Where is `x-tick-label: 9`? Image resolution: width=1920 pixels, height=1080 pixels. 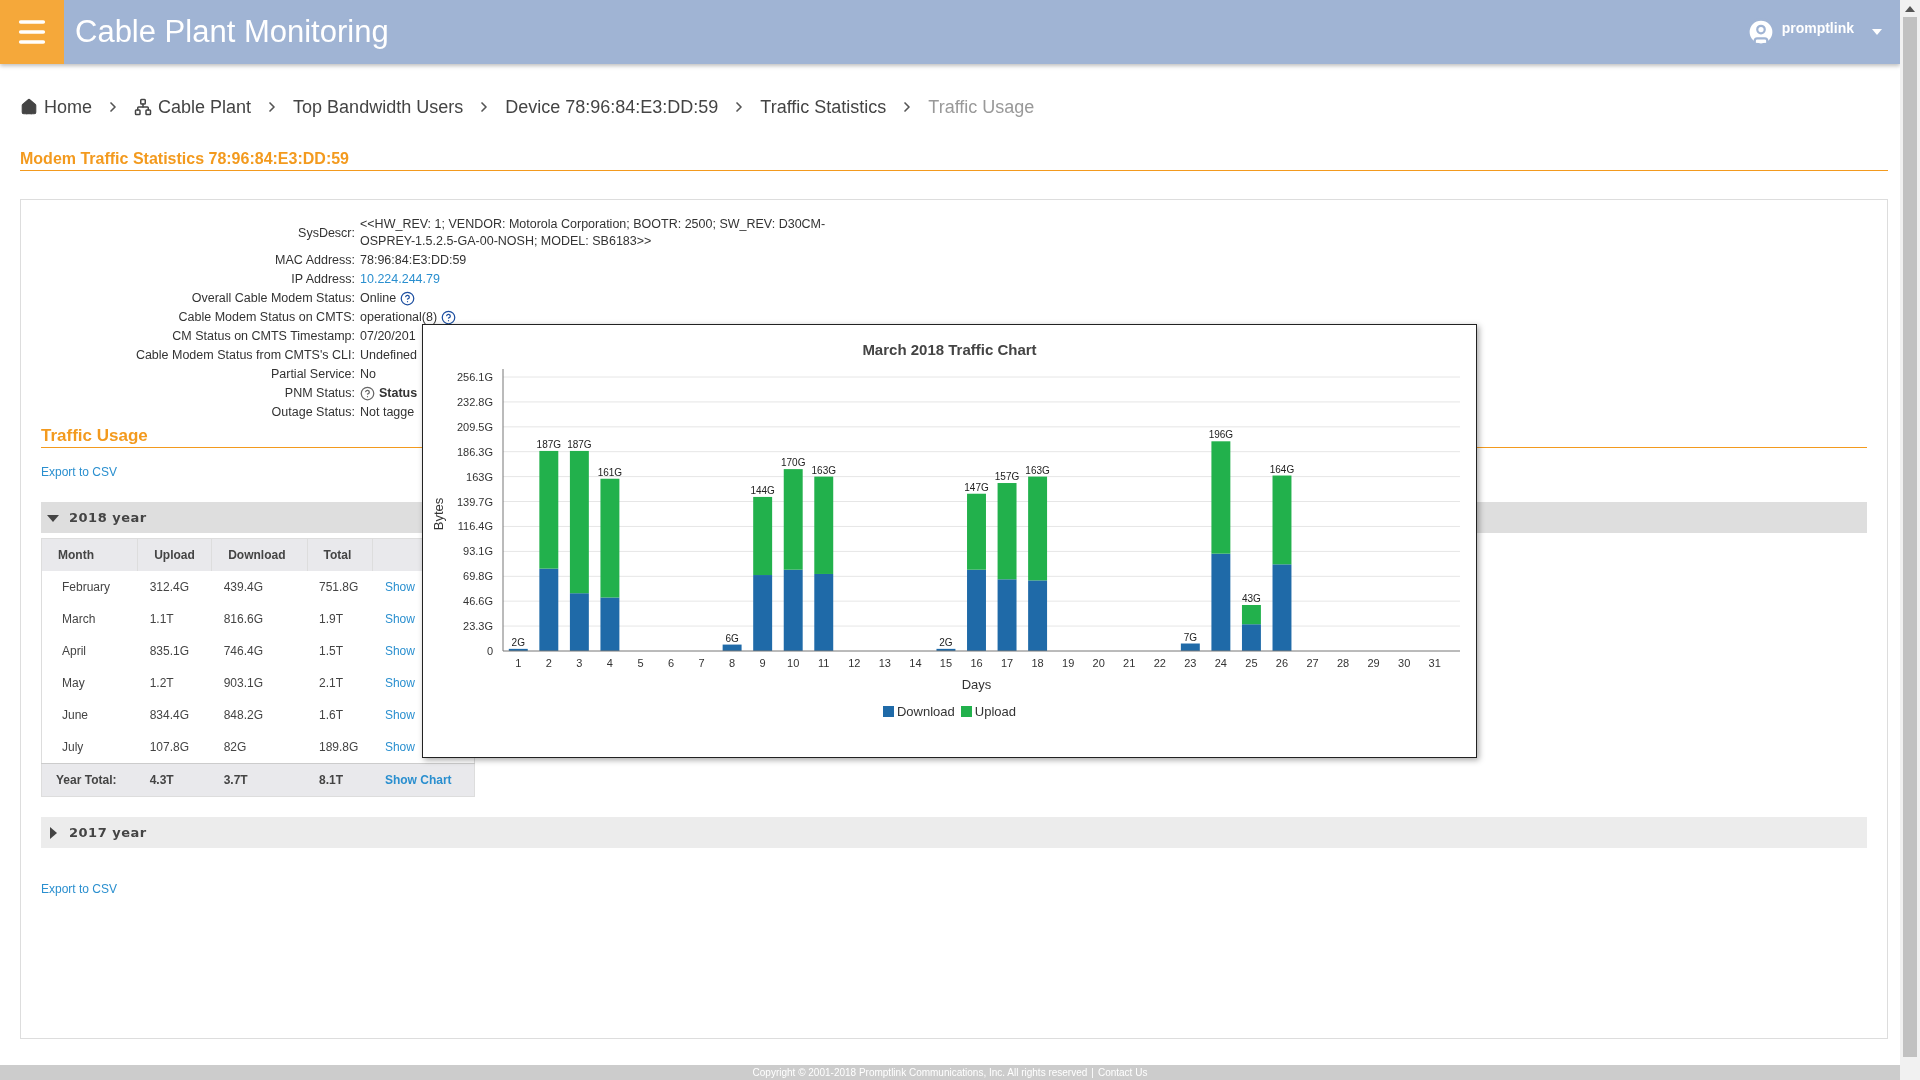
x-tick-label: 9 is located at coordinates (762, 663).